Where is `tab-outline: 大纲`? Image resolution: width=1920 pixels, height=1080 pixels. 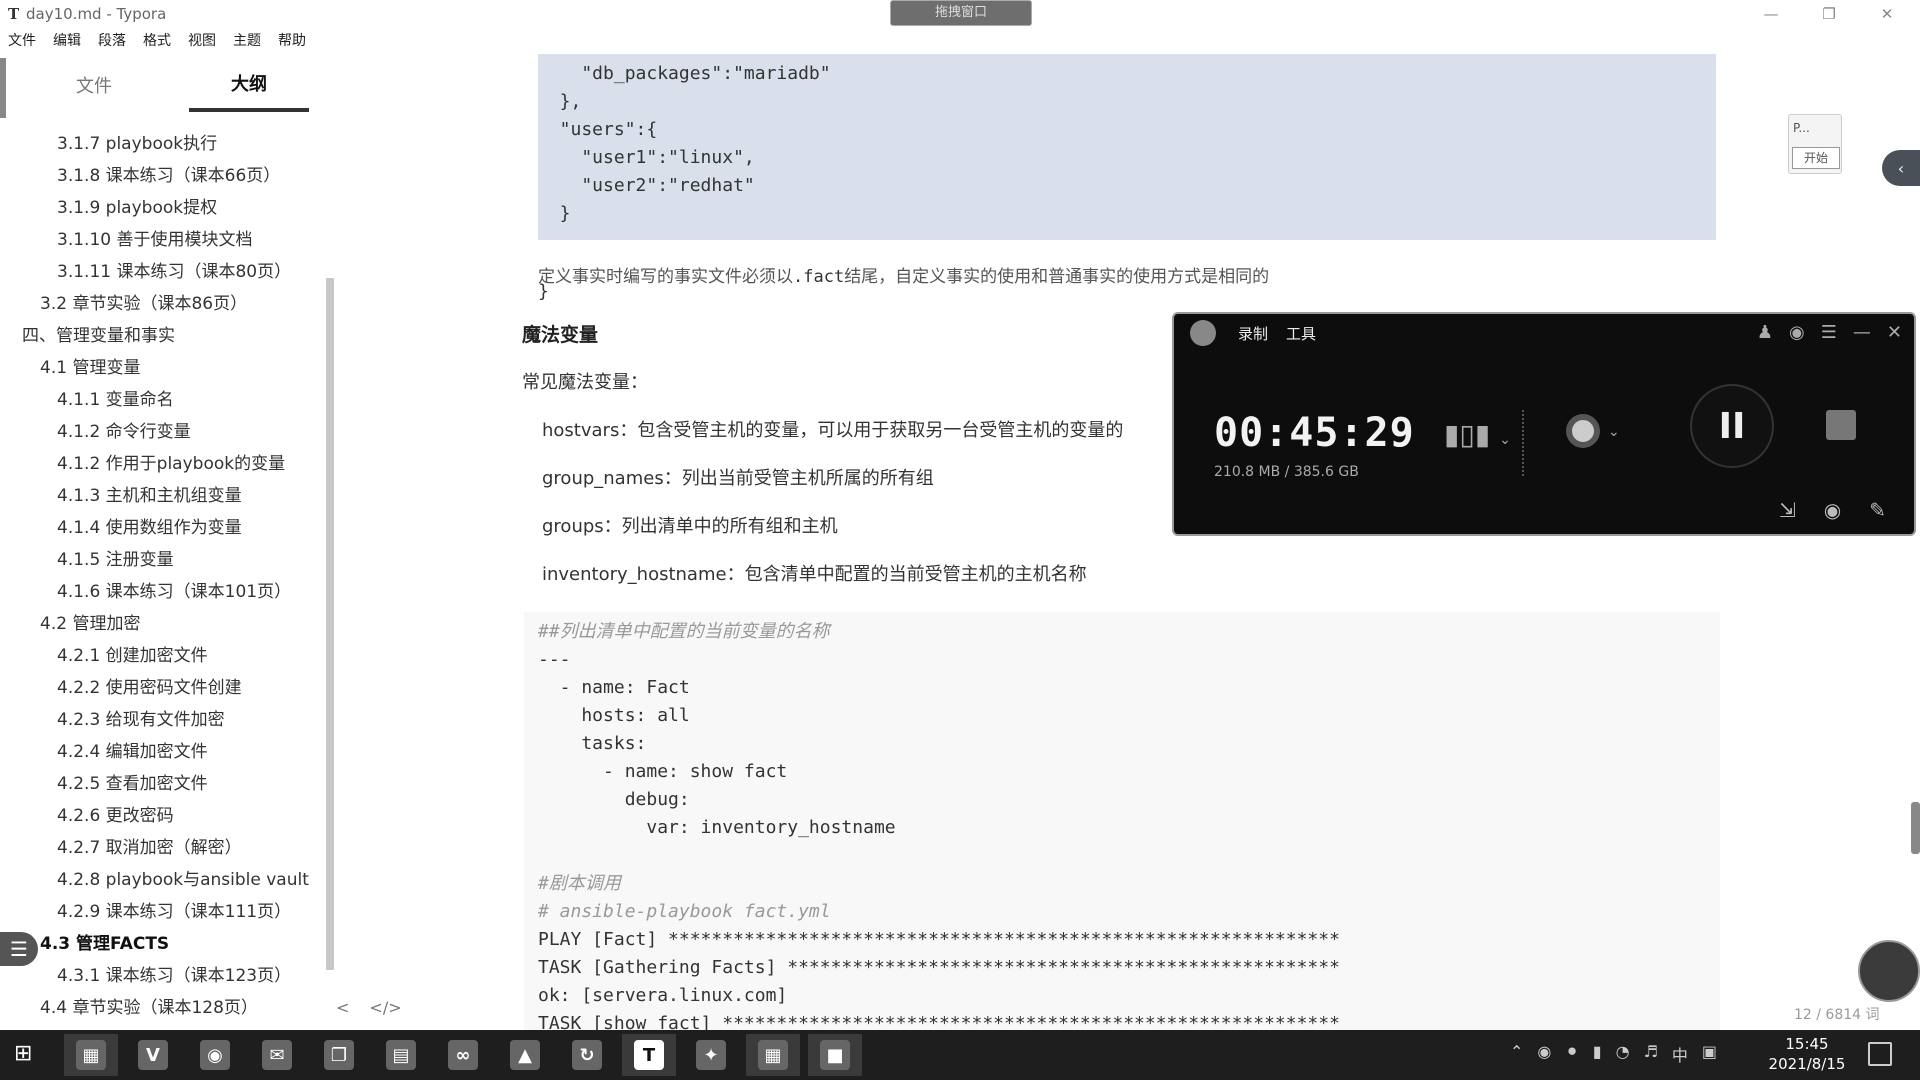 tab-outline: 大纲 is located at coordinates (249, 85).